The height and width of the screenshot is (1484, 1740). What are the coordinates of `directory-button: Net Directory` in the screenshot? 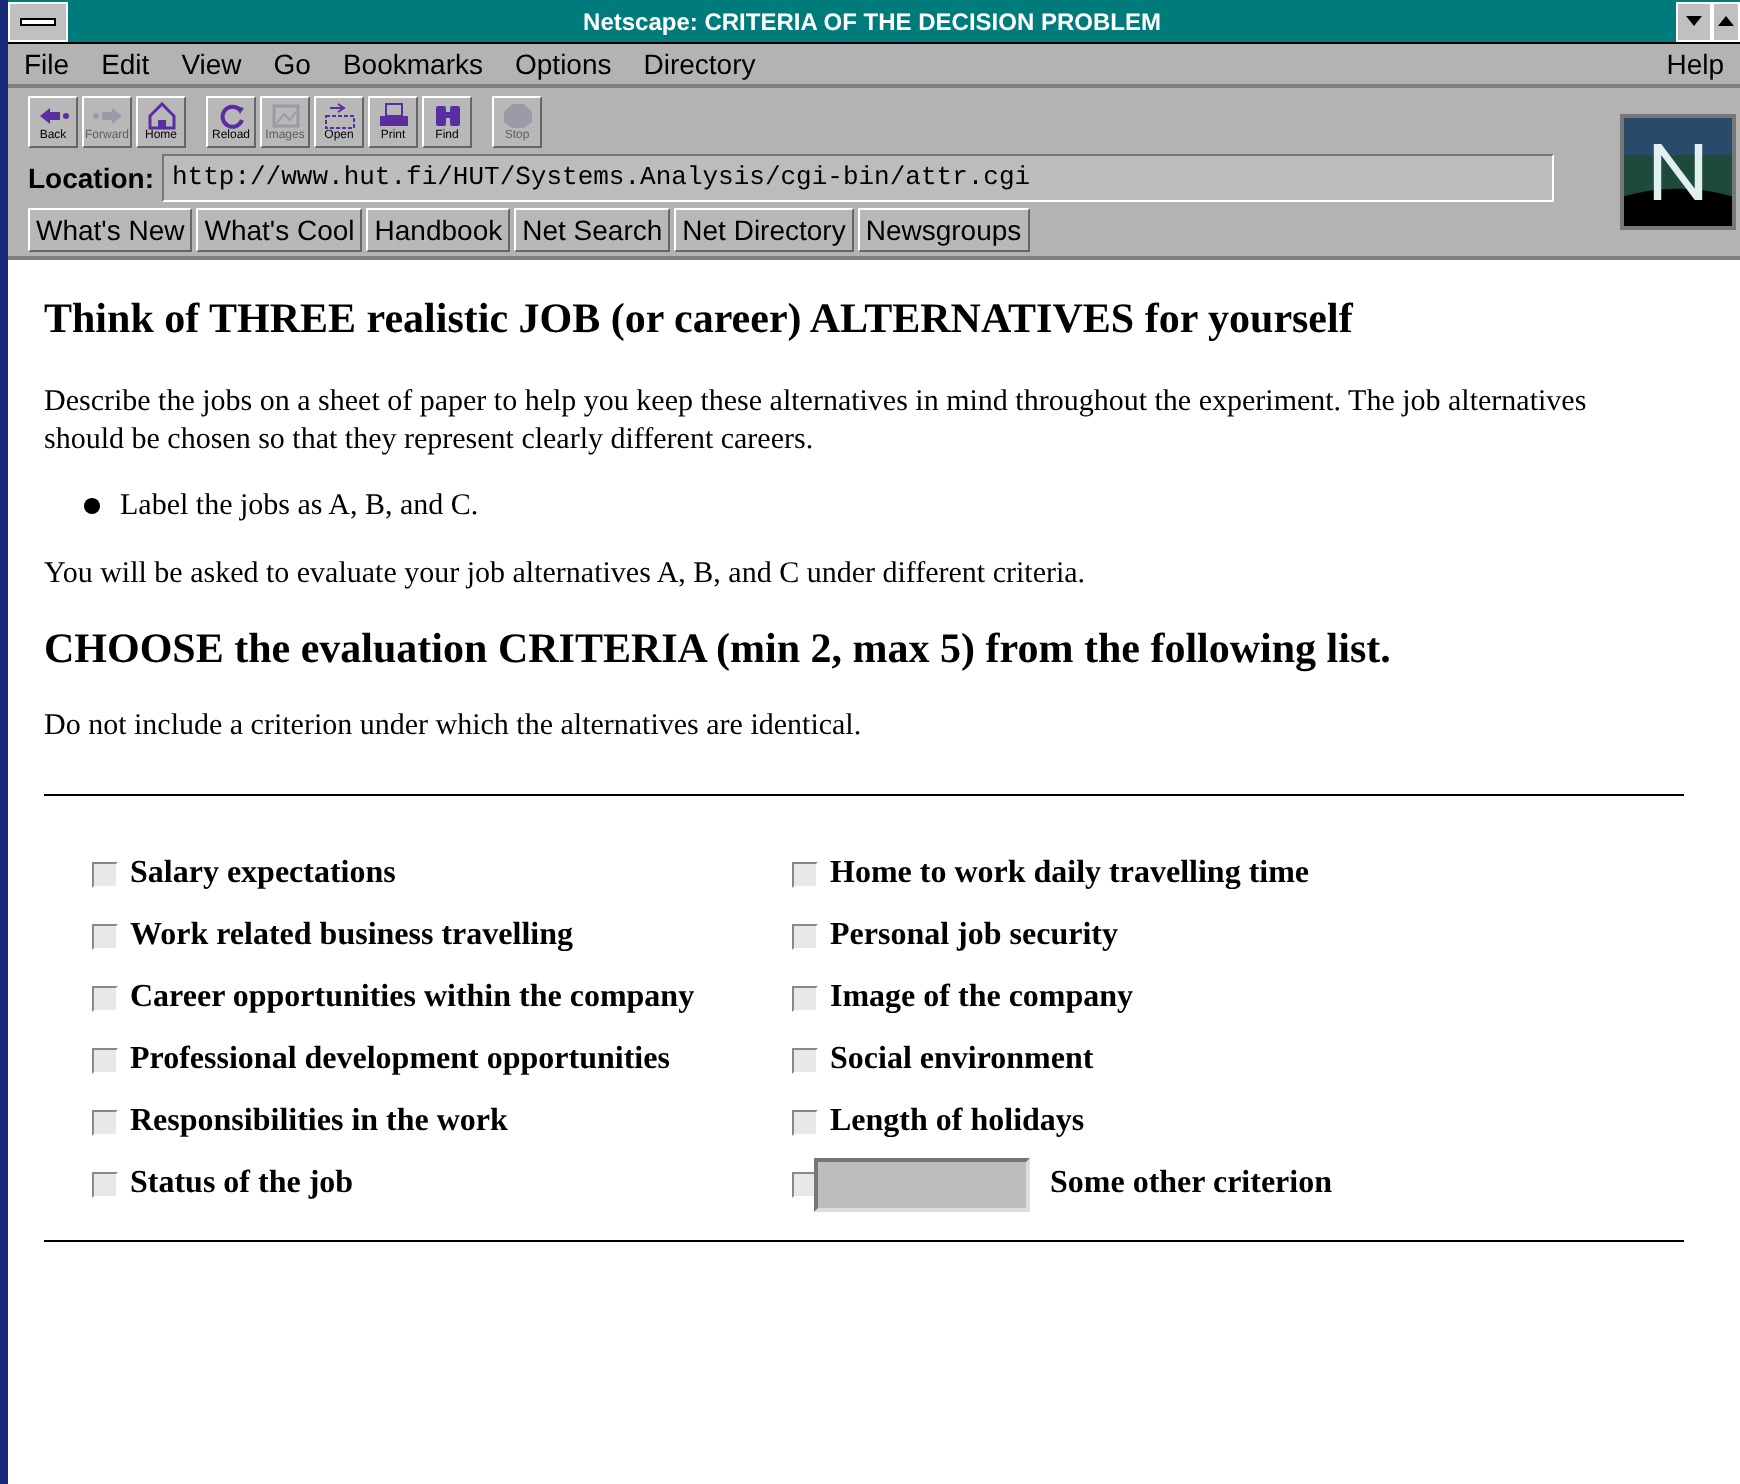 It's located at (764, 230).